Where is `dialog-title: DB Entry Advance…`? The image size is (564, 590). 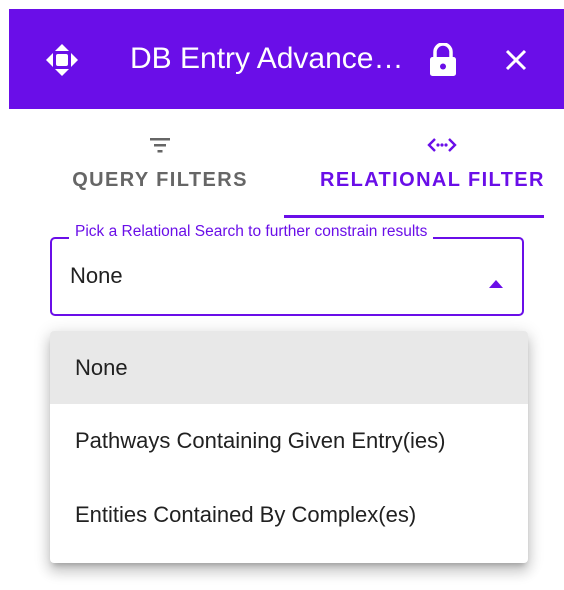
dialog-title: DB Entry Advance… is located at coordinates (267, 58).